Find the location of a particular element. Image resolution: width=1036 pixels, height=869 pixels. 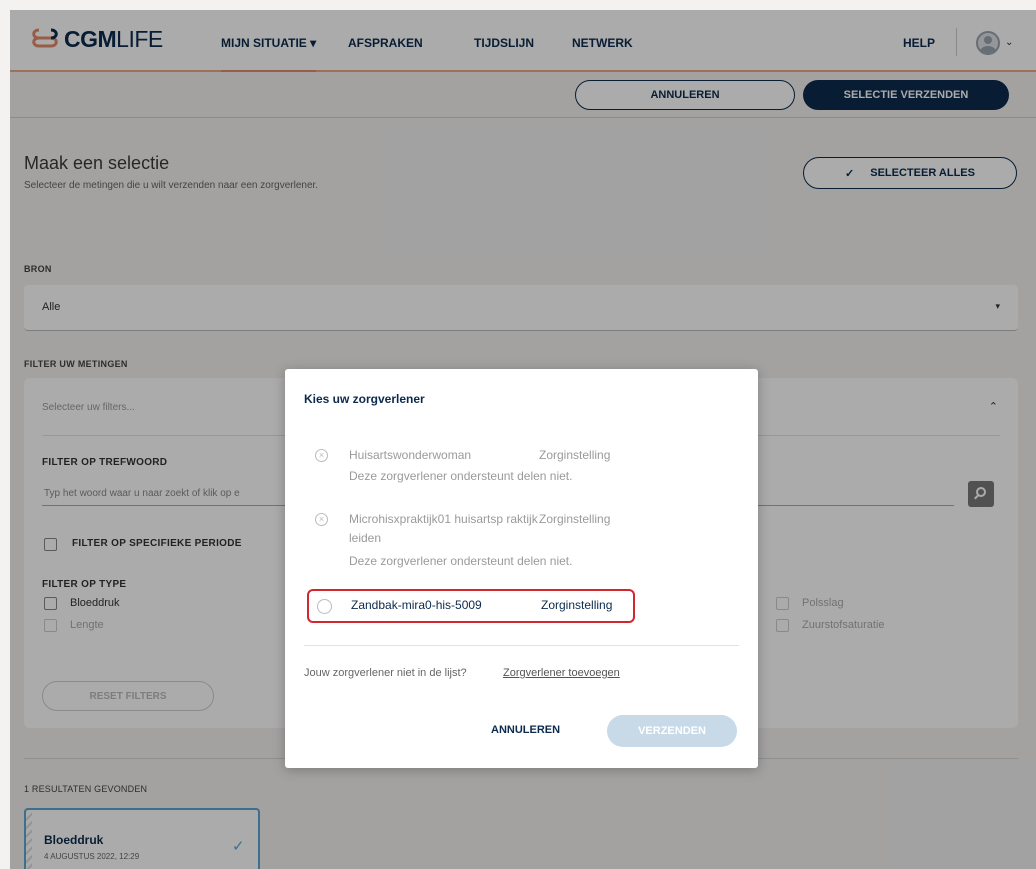

provider-item-selectable: Zandbak-mira0-his-5009 Zorginstelling is located at coordinates (471, 606).